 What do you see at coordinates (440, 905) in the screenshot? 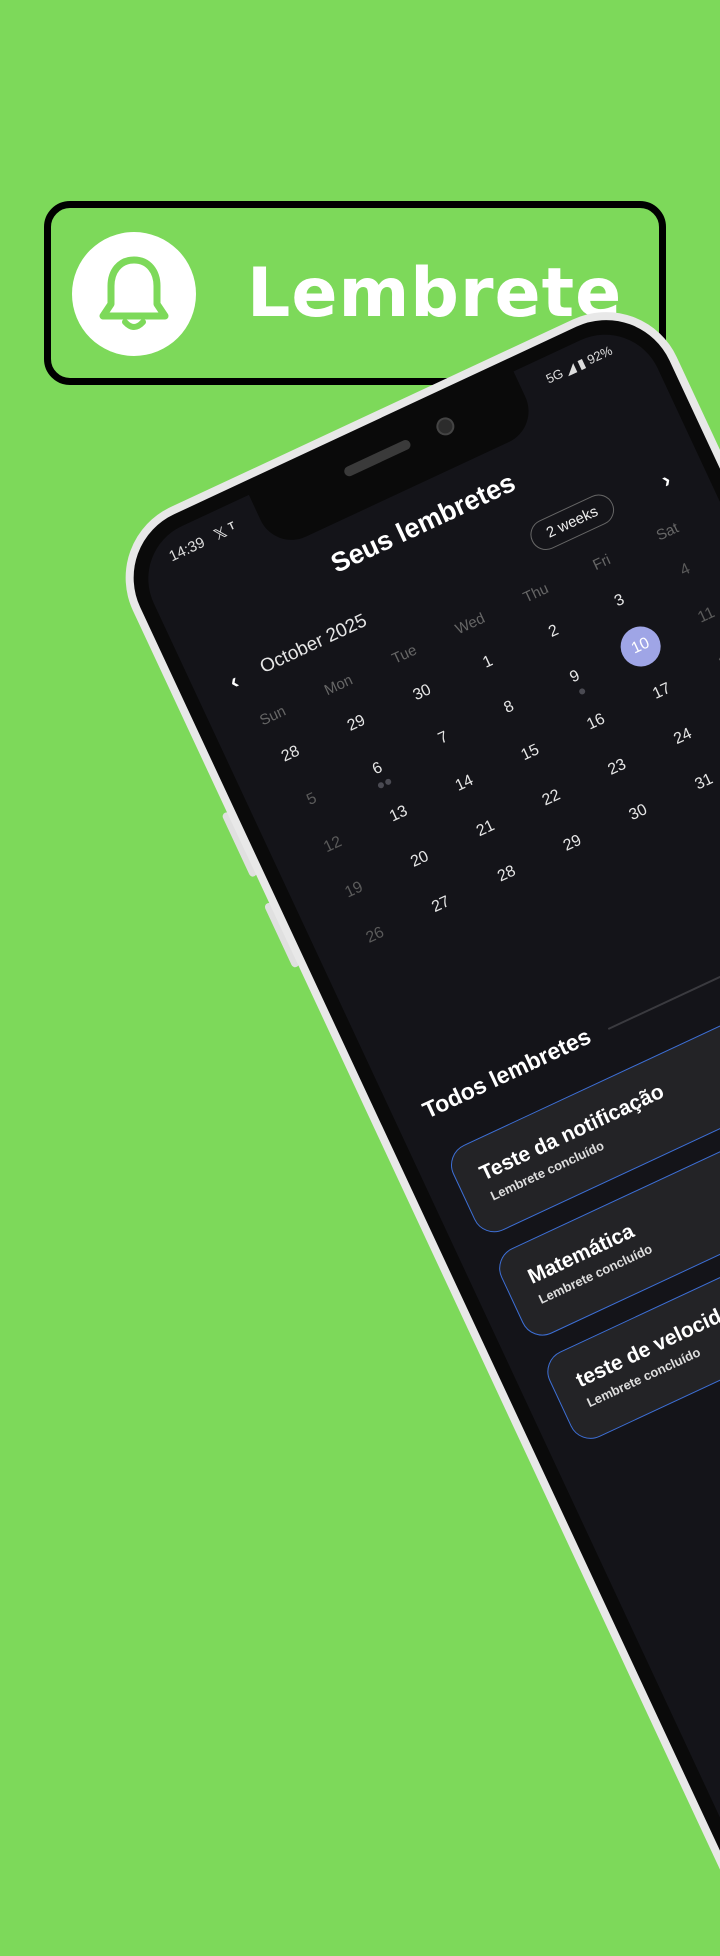
I see `calendar-day: 27` at bounding box center [440, 905].